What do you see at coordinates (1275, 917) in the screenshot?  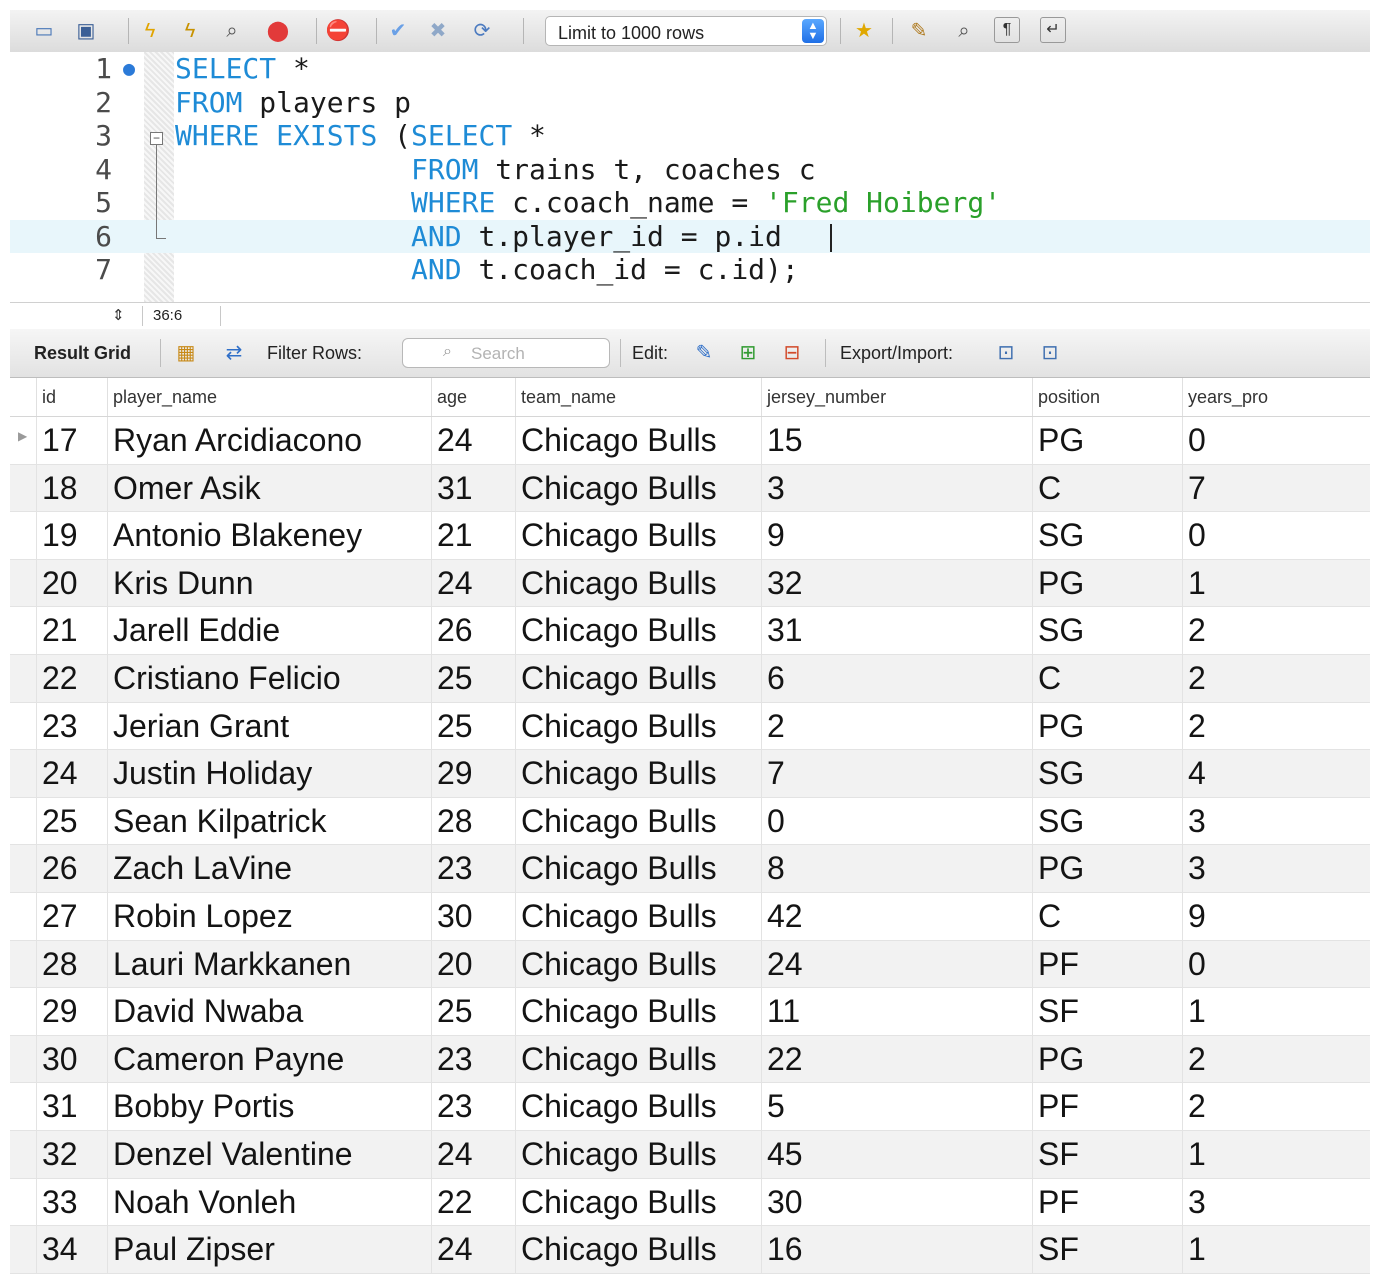 I see `table-cell-years-pro: 9` at bounding box center [1275, 917].